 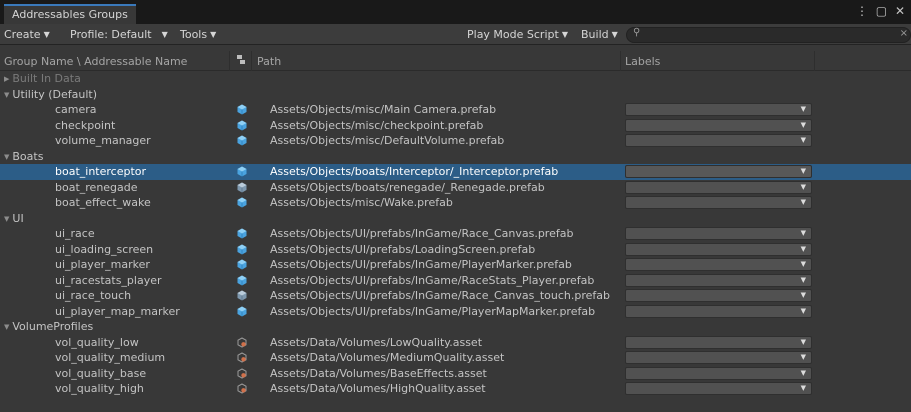 What do you see at coordinates (901, 11) in the screenshot?
I see `close-icon: ✕` at bounding box center [901, 11].